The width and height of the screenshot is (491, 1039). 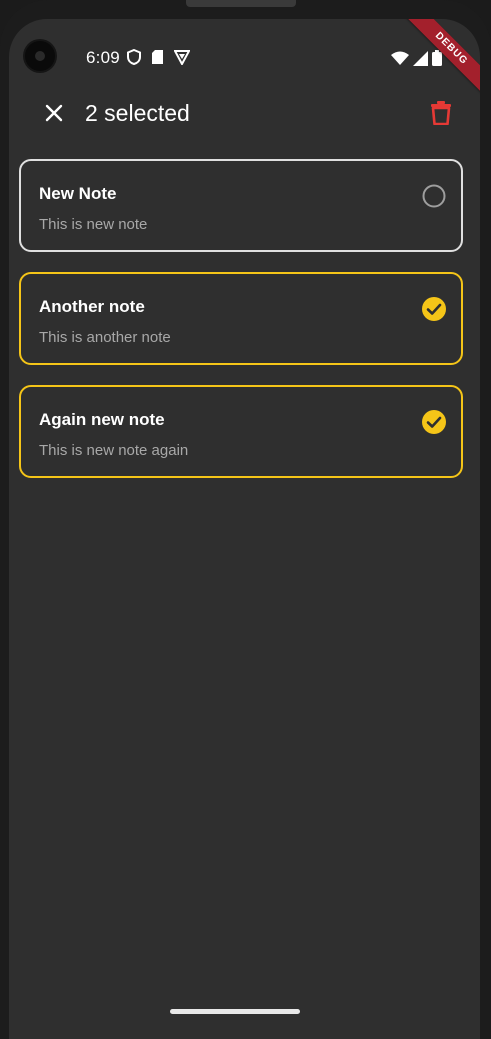 I want to click on note-body: This is new note, so click(x=93, y=224).